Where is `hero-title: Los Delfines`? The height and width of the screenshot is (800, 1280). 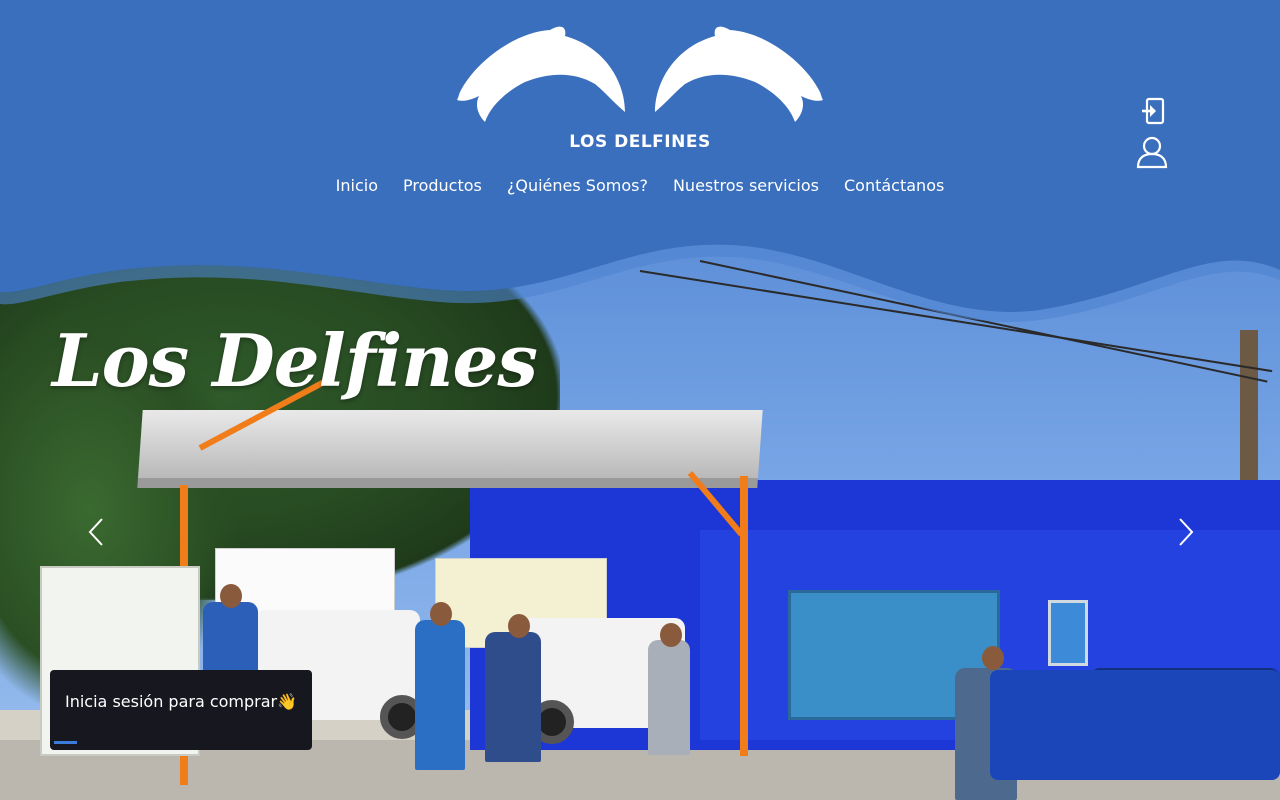
hero-title: Los Delfines is located at coordinates (295, 360).